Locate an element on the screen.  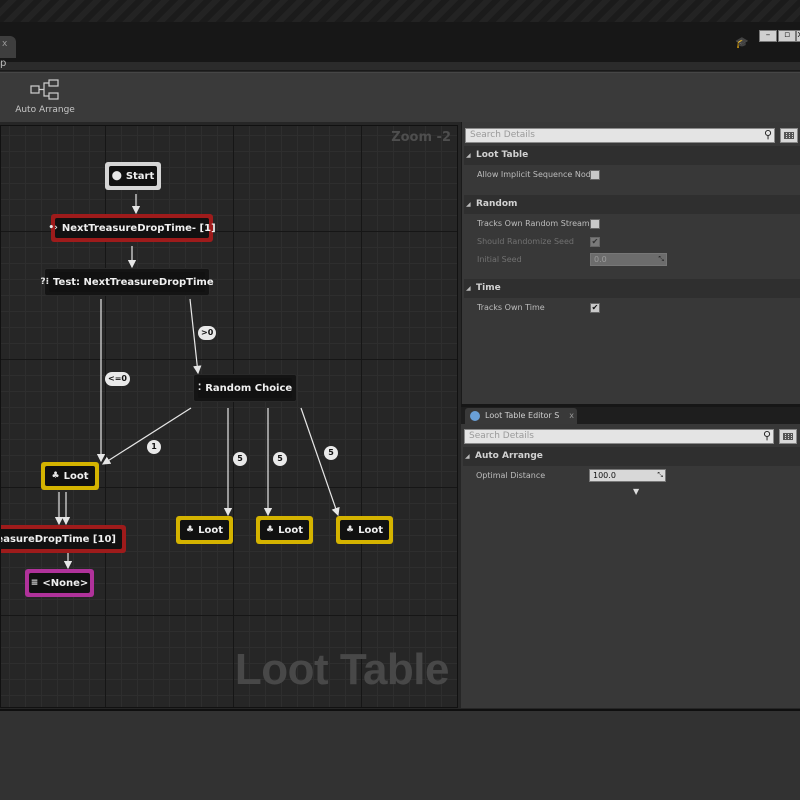
maximize-button: ▫ is located at coordinates (787, 36).